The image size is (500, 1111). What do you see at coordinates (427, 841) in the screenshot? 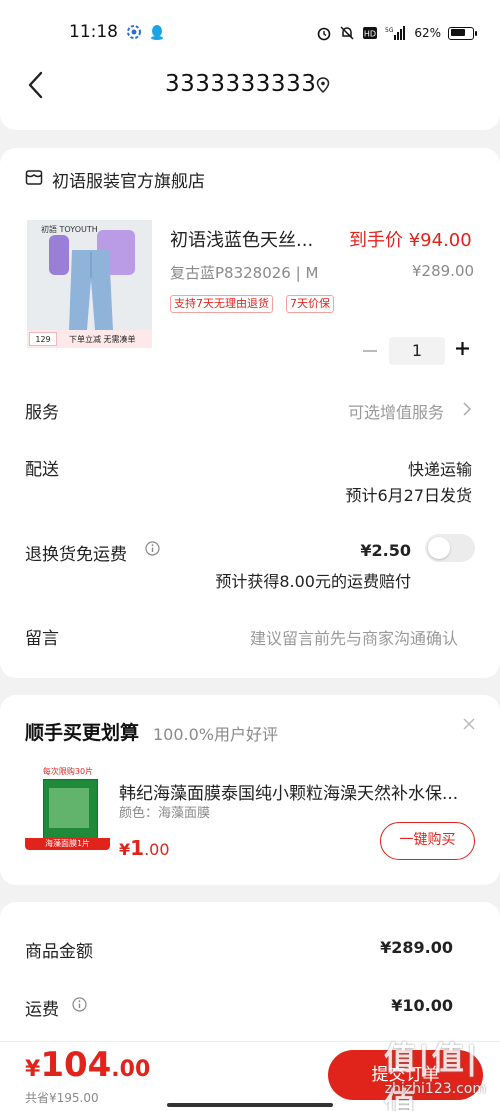
I see `one-click-buy-button: 一键购买` at bounding box center [427, 841].